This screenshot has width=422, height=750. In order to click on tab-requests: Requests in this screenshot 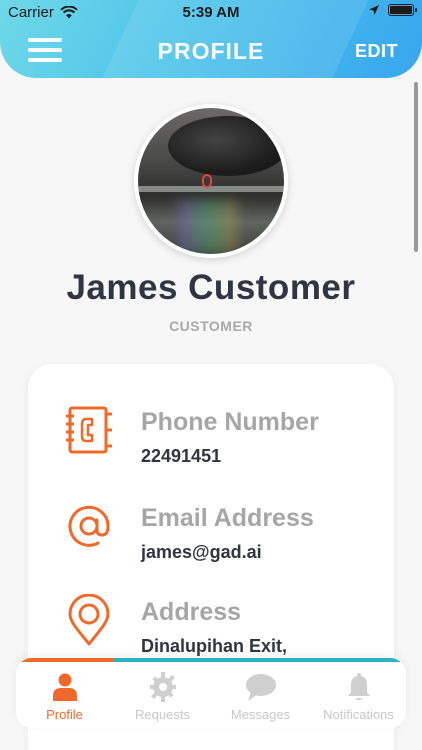, I will do `click(162, 695)`.